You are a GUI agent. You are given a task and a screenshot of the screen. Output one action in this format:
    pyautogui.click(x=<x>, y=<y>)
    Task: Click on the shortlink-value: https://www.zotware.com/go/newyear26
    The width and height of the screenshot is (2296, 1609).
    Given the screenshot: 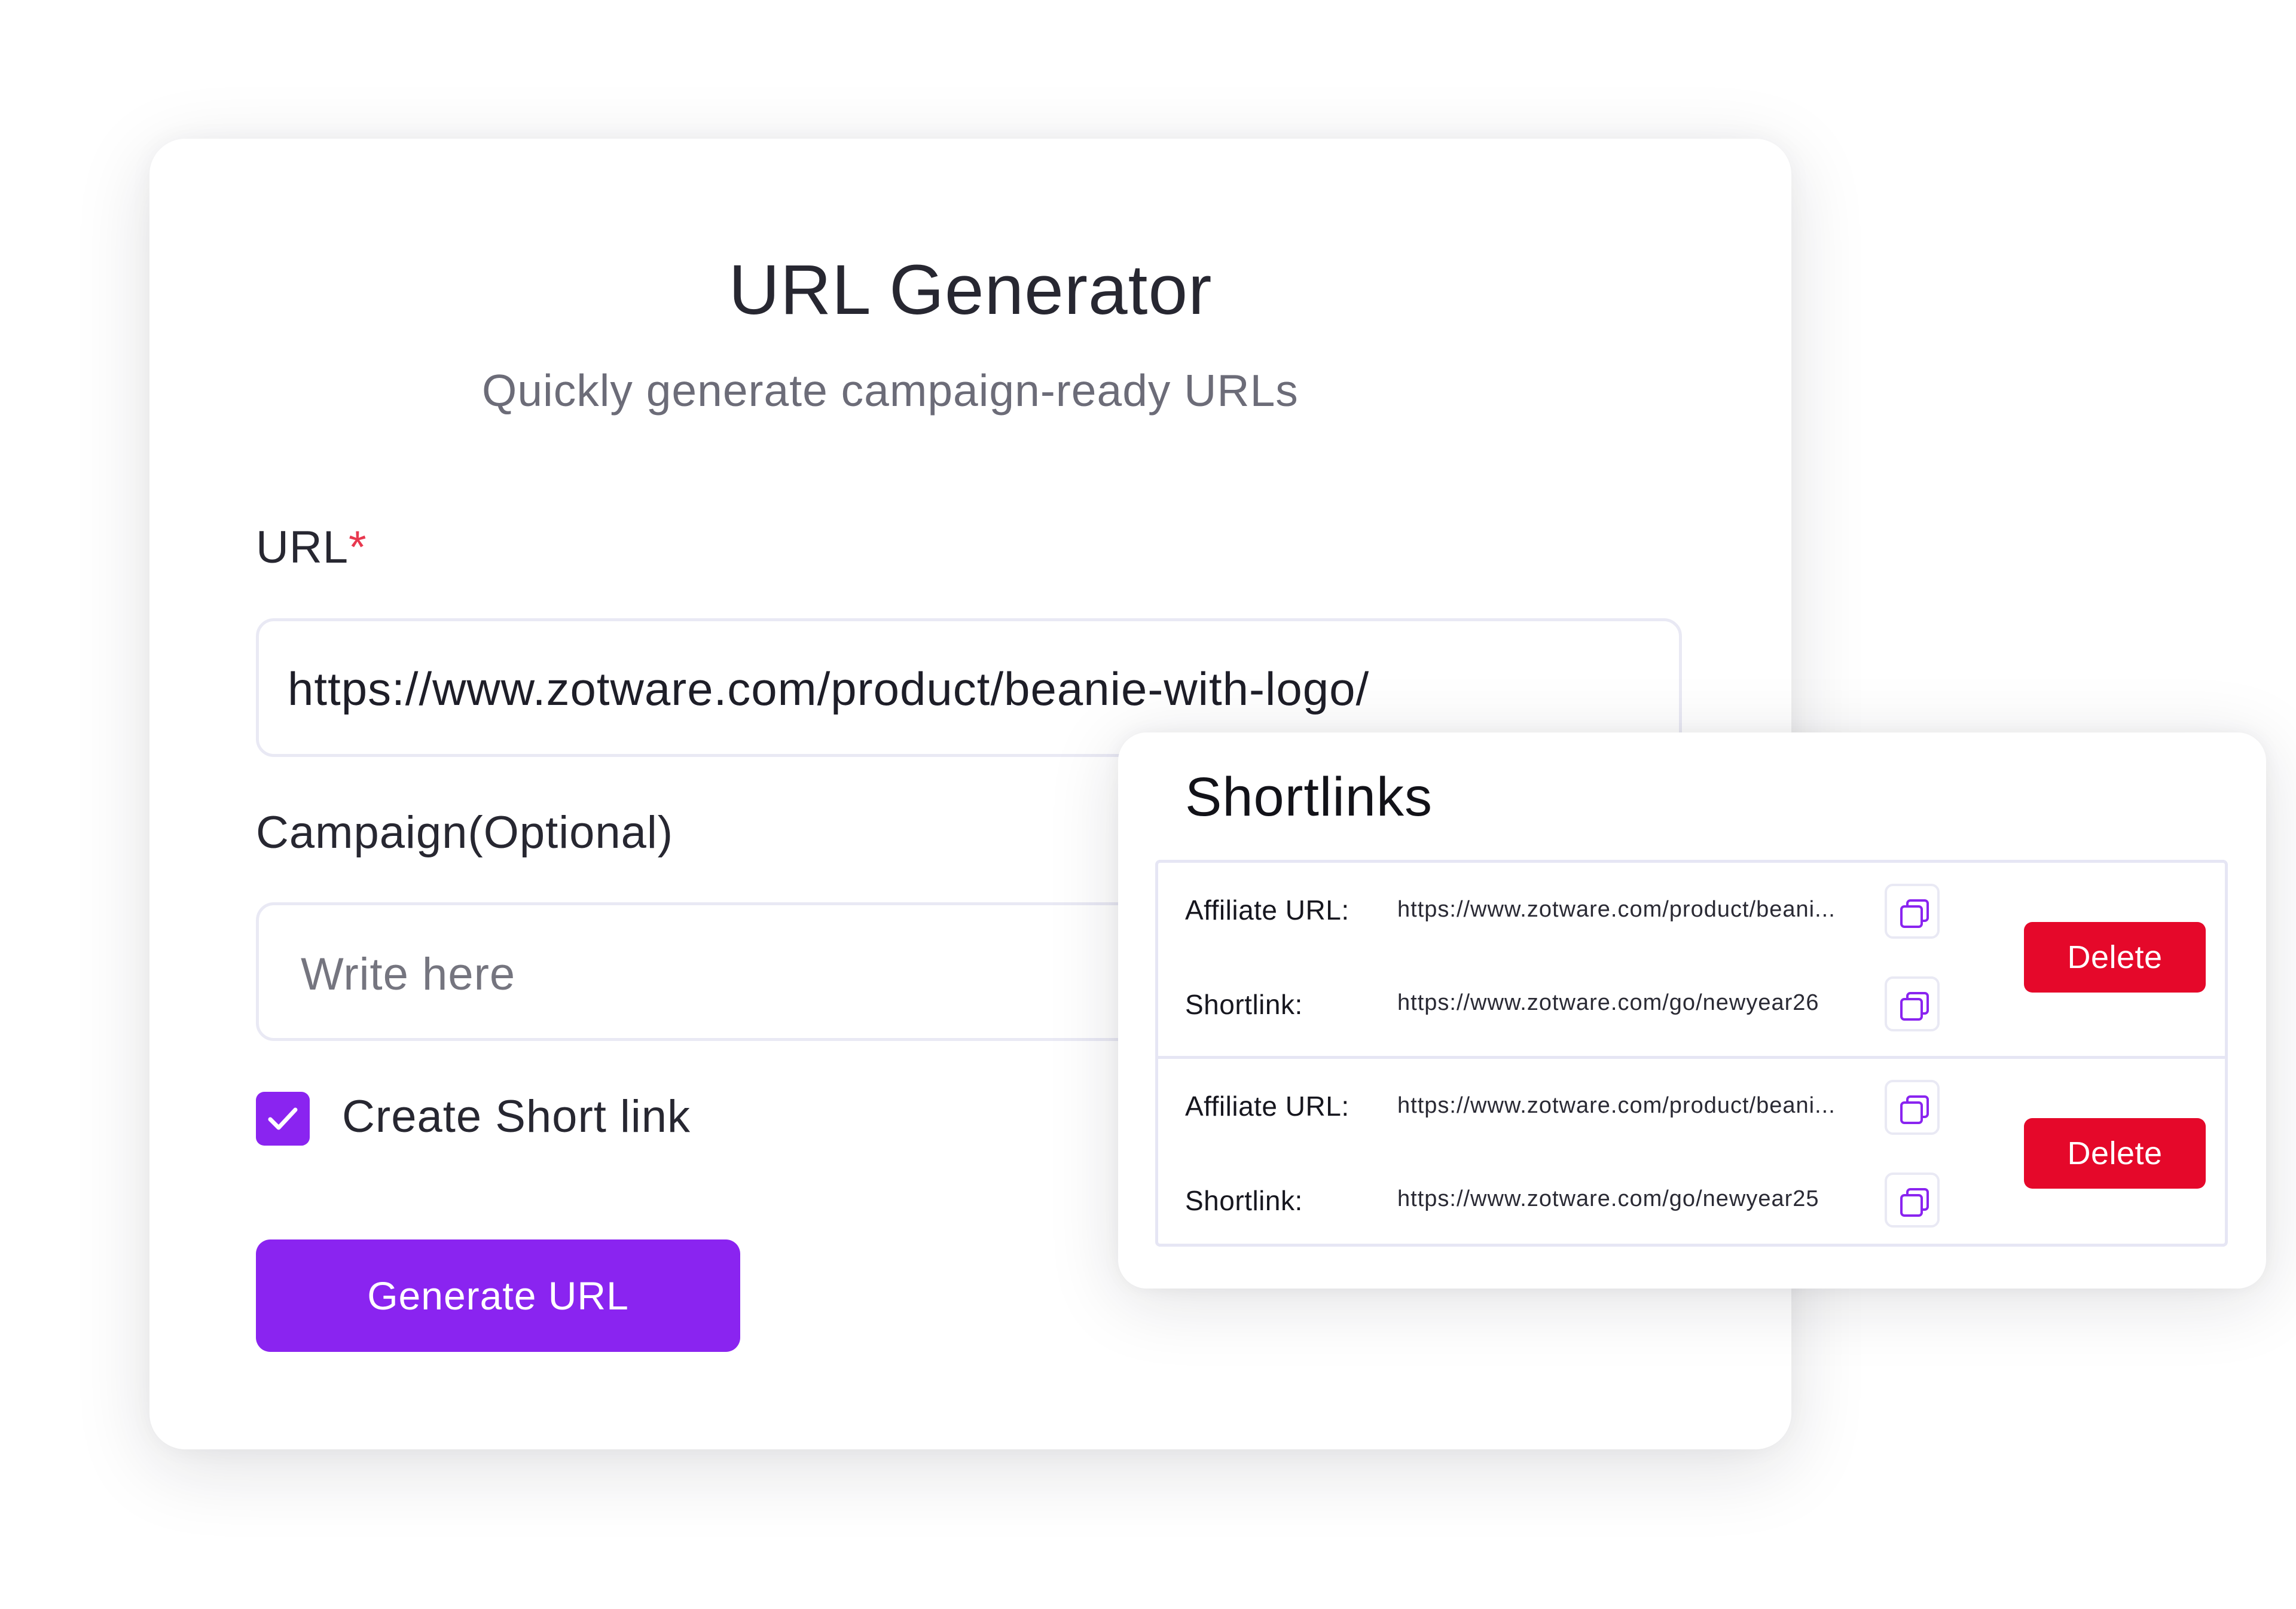 What is the action you would take?
    pyautogui.click(x=1608, y=1002)
    